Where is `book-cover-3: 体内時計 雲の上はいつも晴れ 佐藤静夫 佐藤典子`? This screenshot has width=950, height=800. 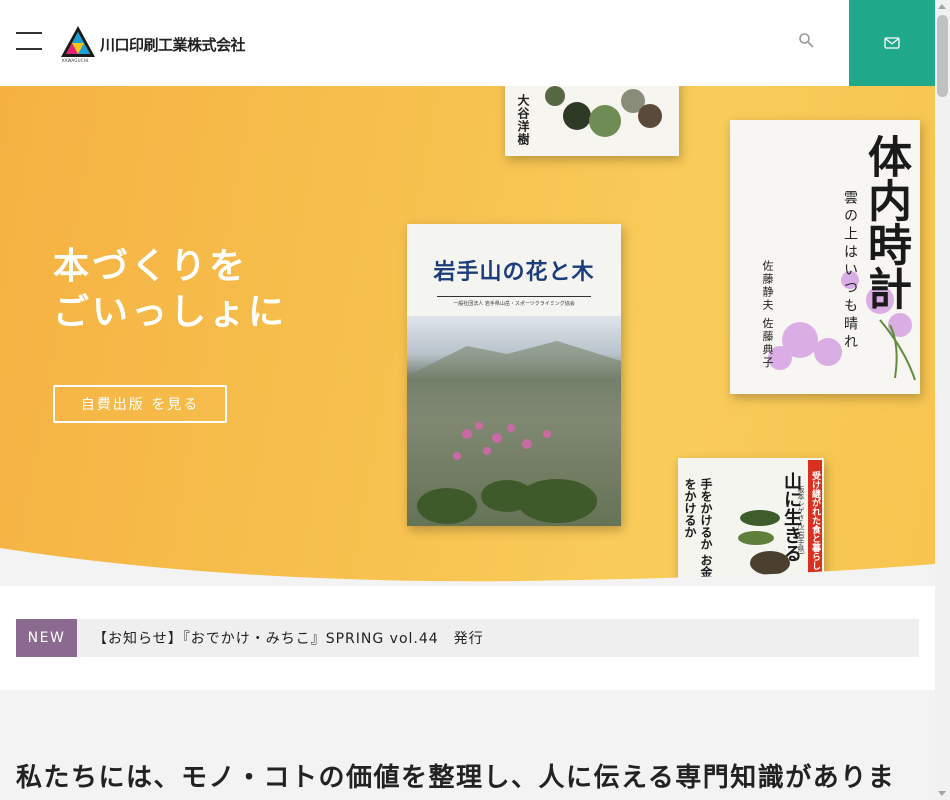
book-cover-3: 体内時計 雲の上はいつも晴れ 佐藤静夫 佐藤典子 is located at coordinates (825, 257).